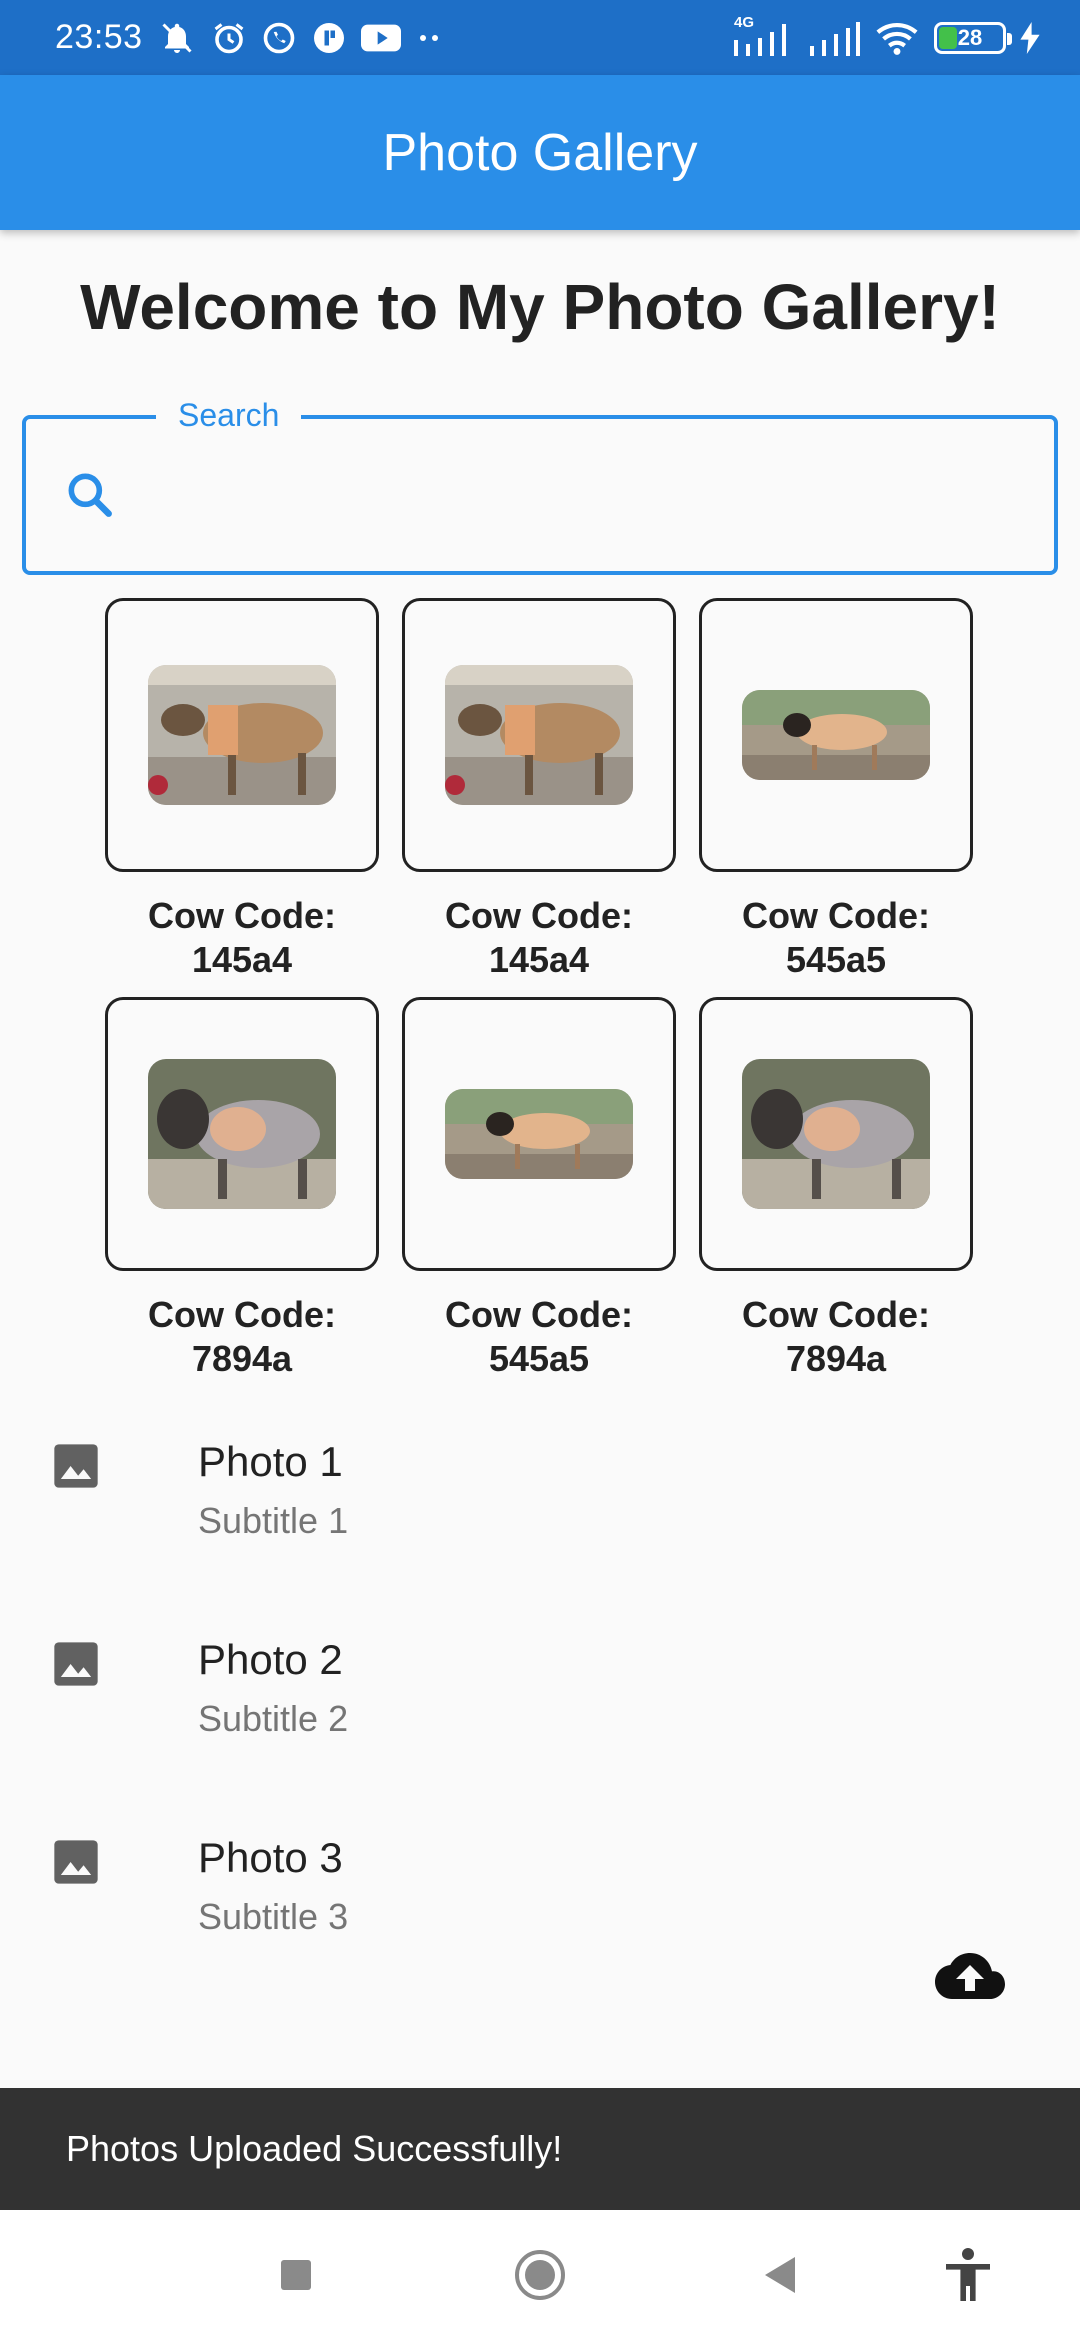  Describe the element at coordinates (1030, 37) in the screenshot. I see `charging-icon` at that location.